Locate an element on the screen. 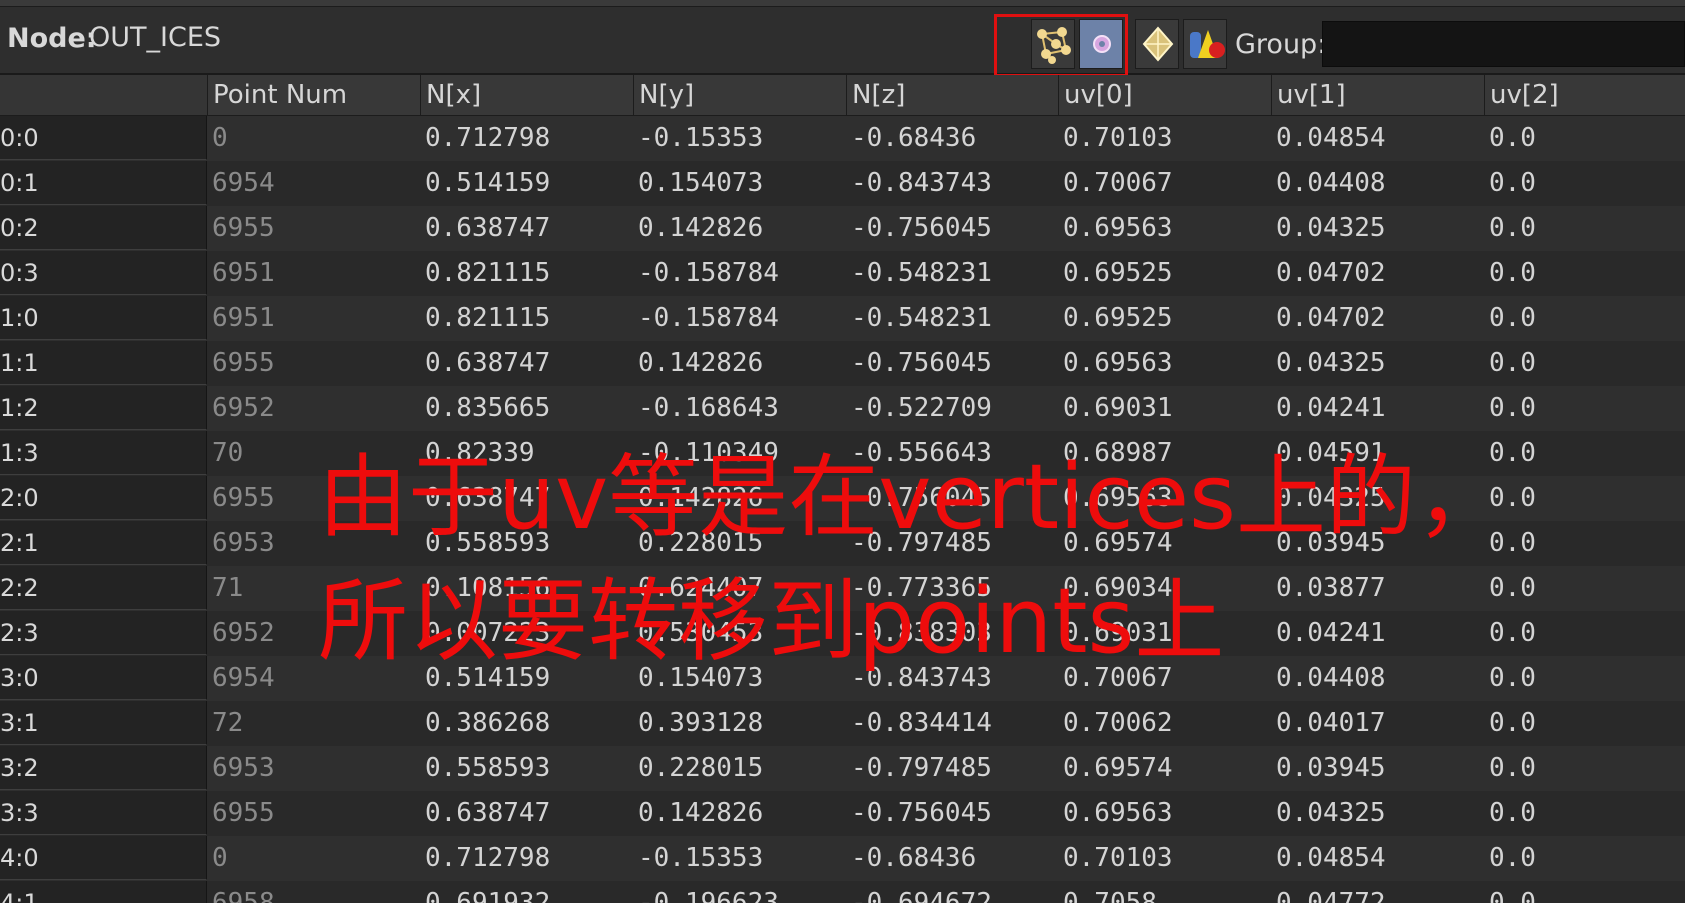 The height and width of the screenshot is (903, 1685). cell-point-num: 6953 is located at coordinates (243, 543).